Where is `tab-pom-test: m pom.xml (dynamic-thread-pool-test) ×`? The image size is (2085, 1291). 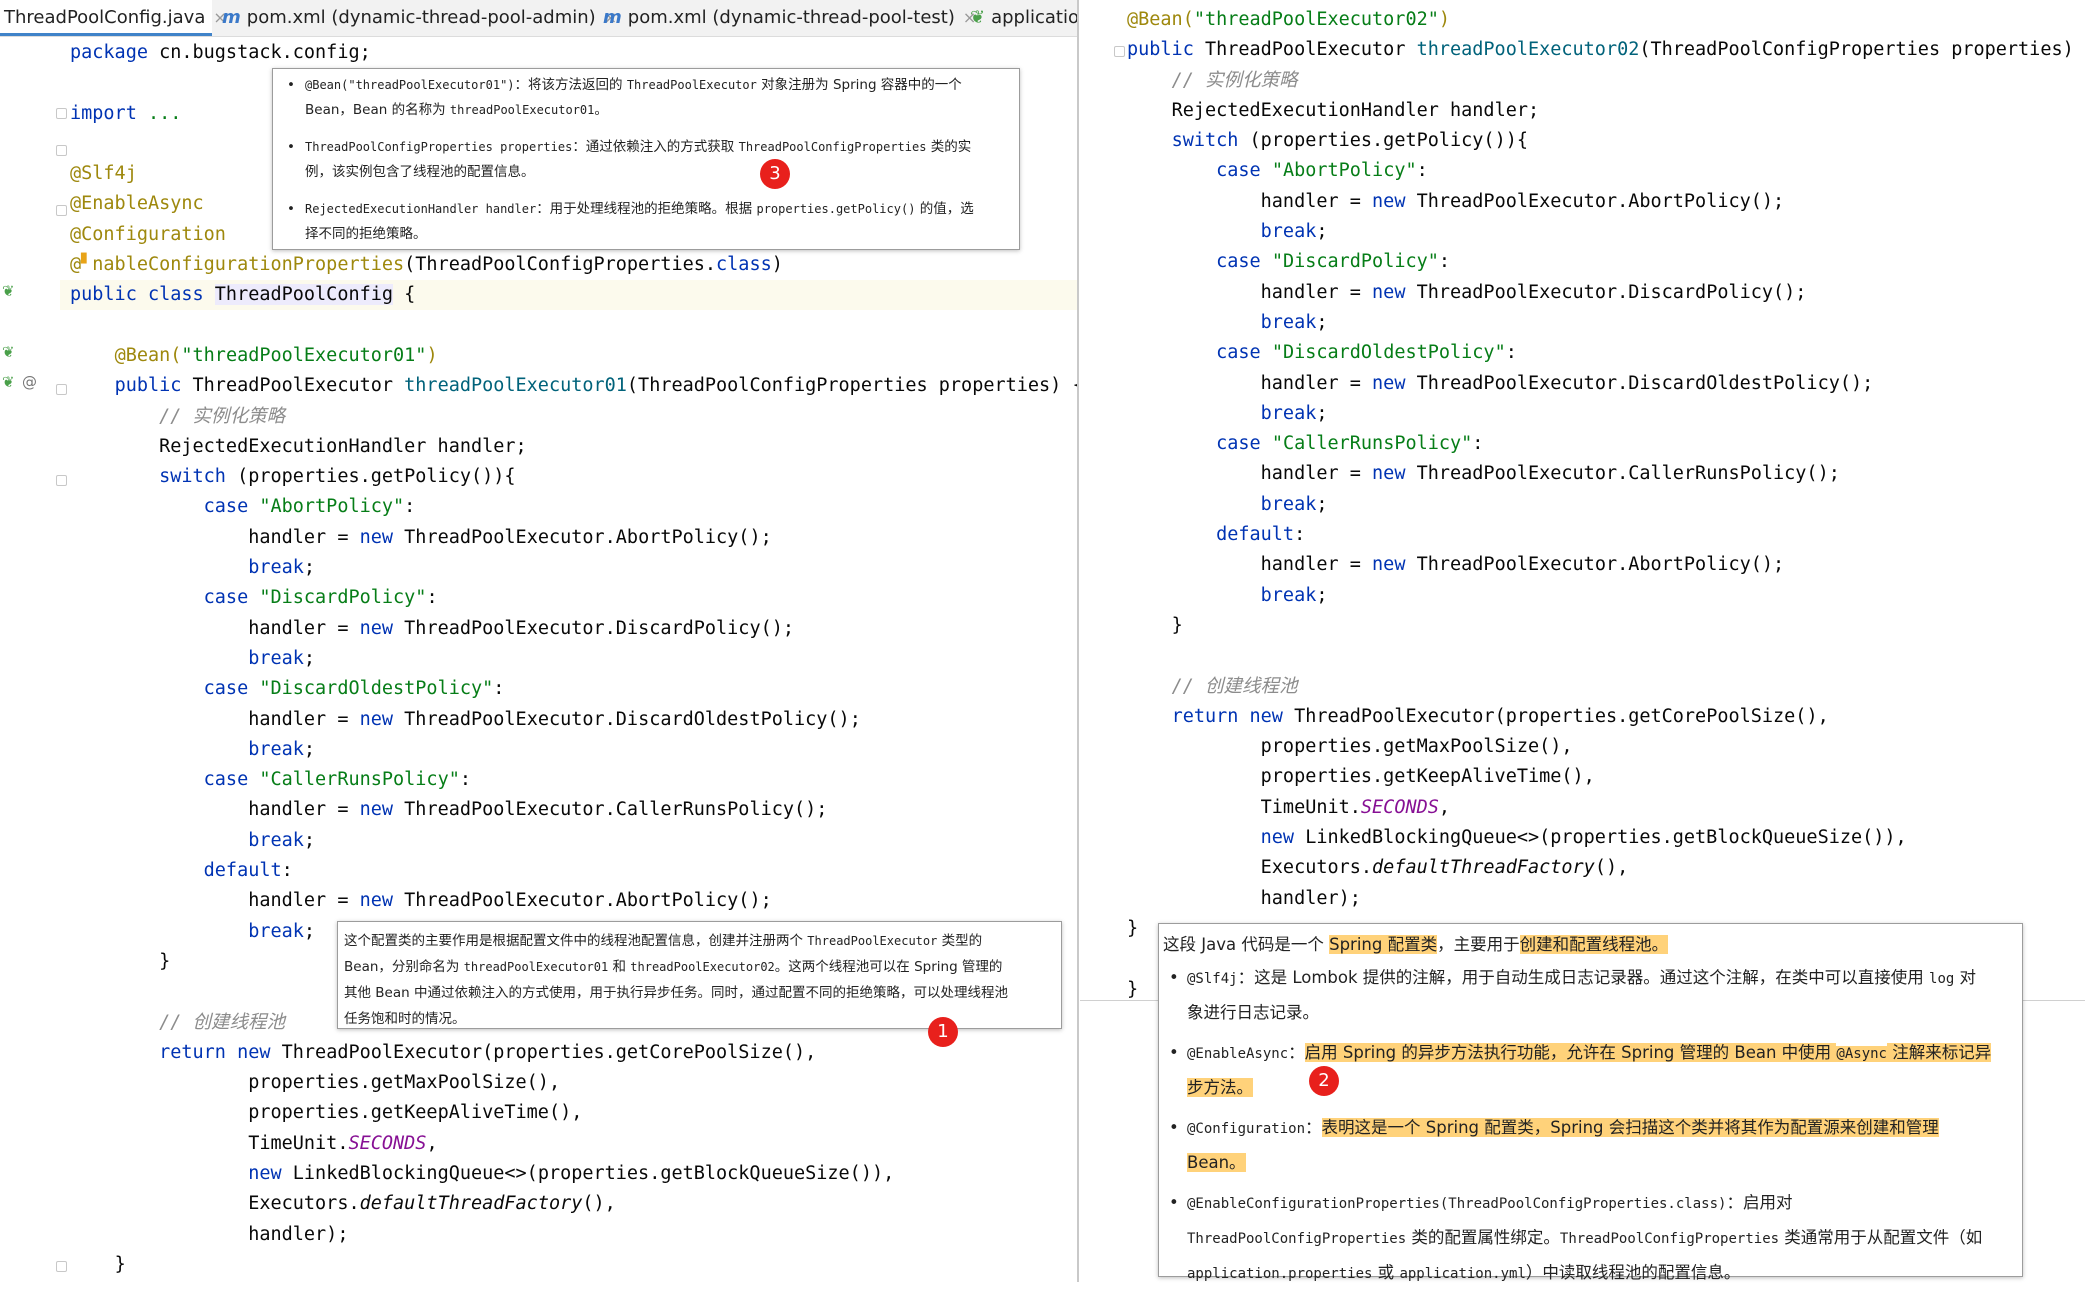
tab-pom-test: m pom.xml (dynamic-thread-pool-test) × is located at coordinates (789, 18).